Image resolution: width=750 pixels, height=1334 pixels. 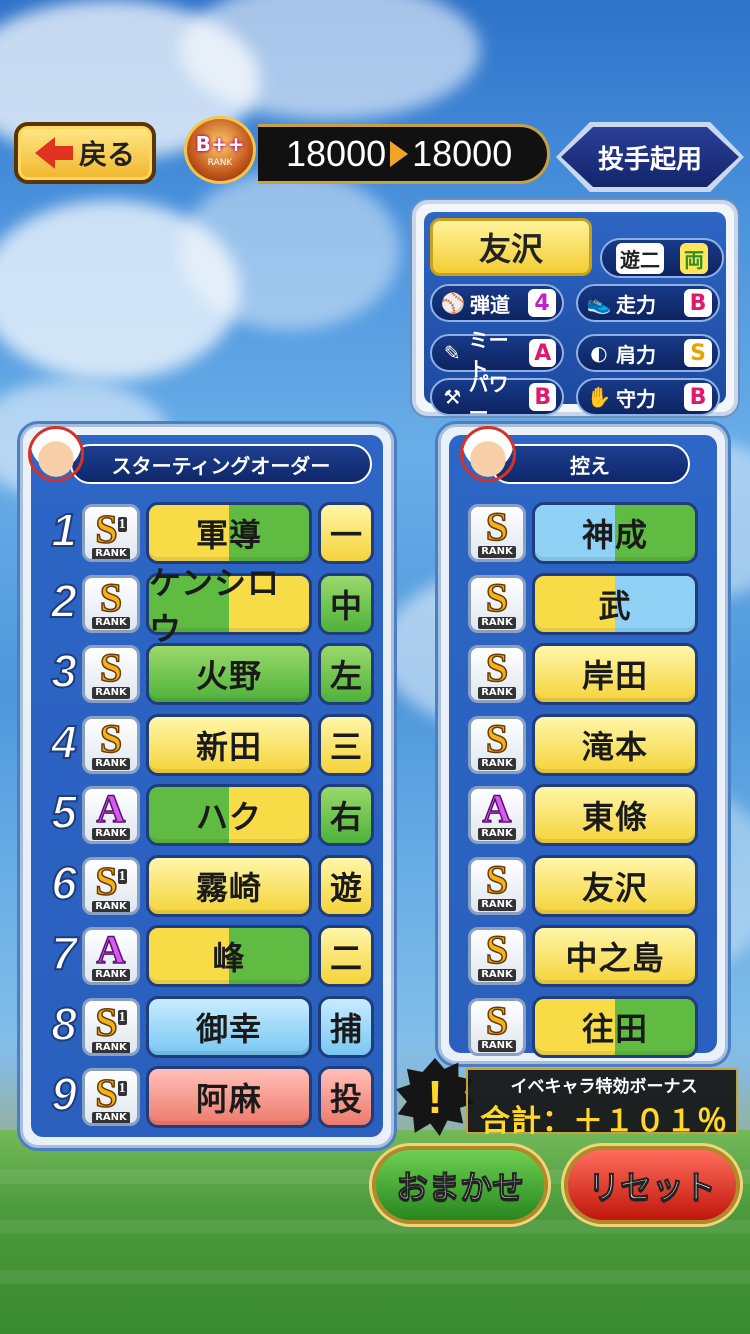 I want to click on pitcher-select-button: 投手起用, so click(x=650, y=157).